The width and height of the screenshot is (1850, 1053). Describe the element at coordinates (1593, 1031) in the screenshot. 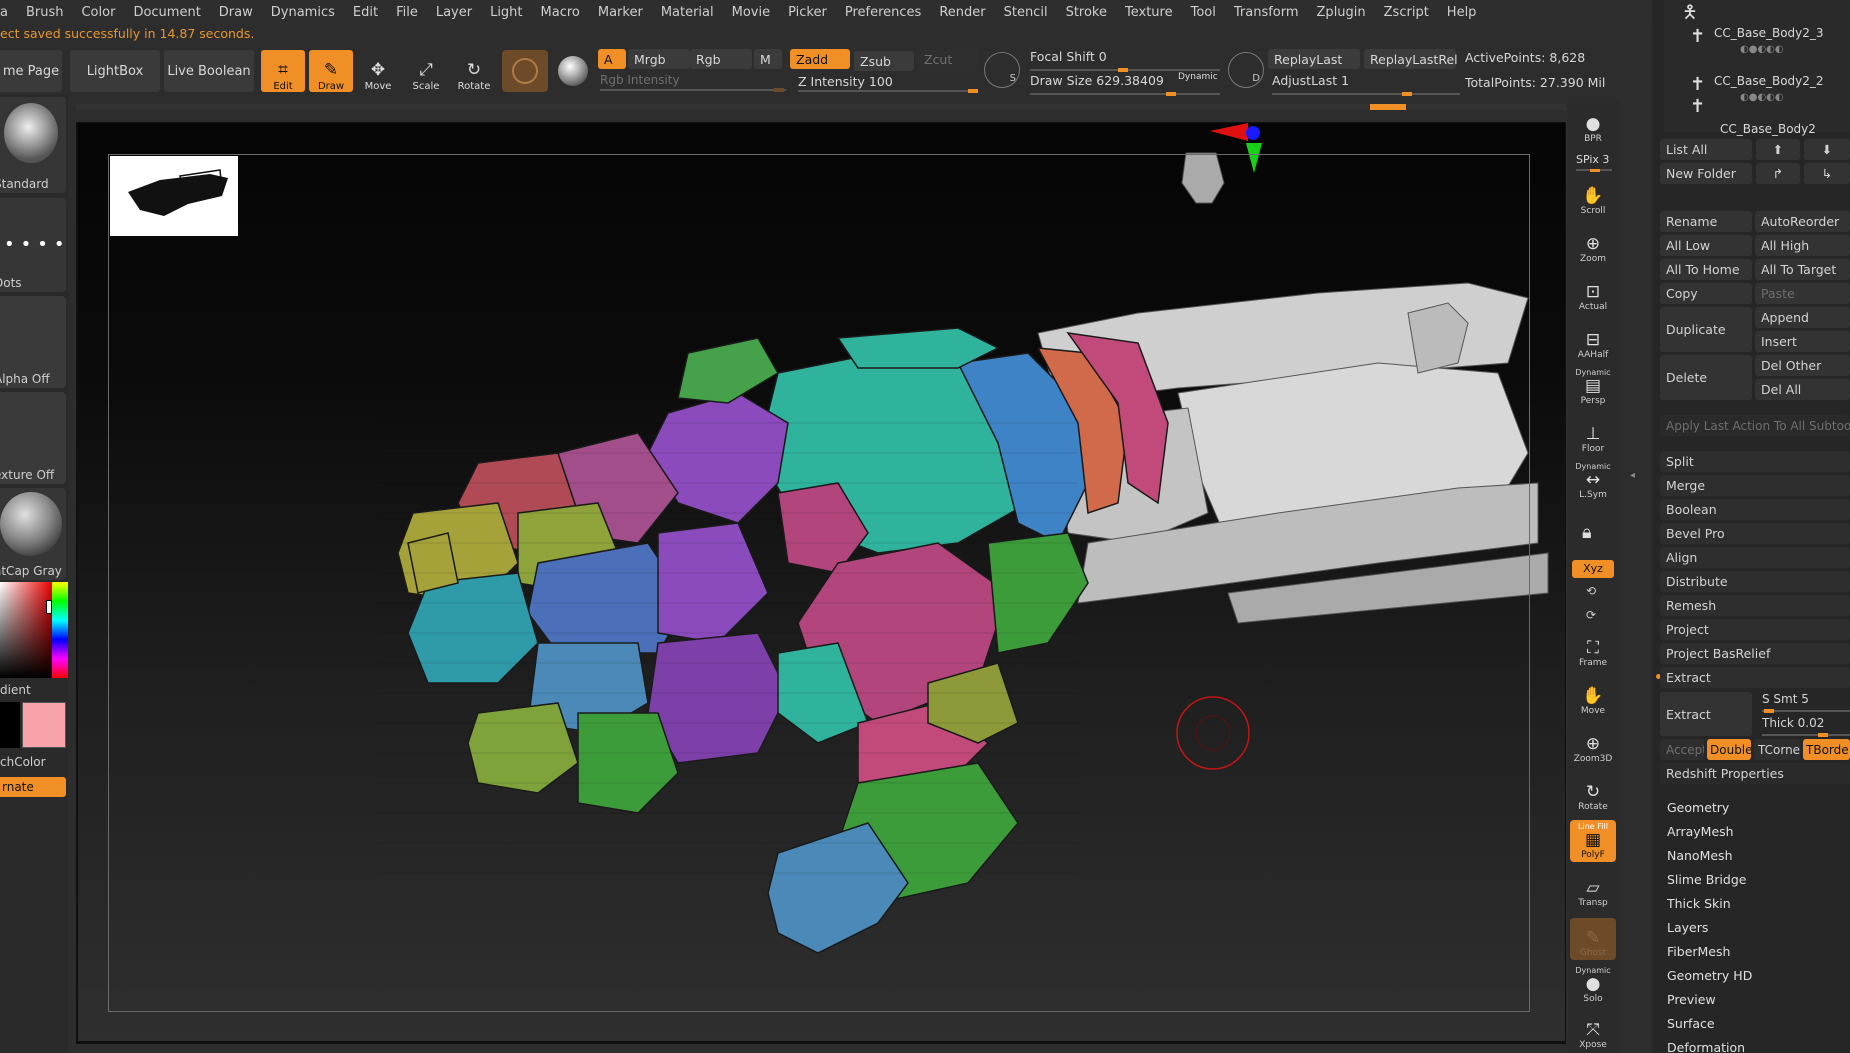

I see `xpose-button: ⤧ Xpose` at that location.